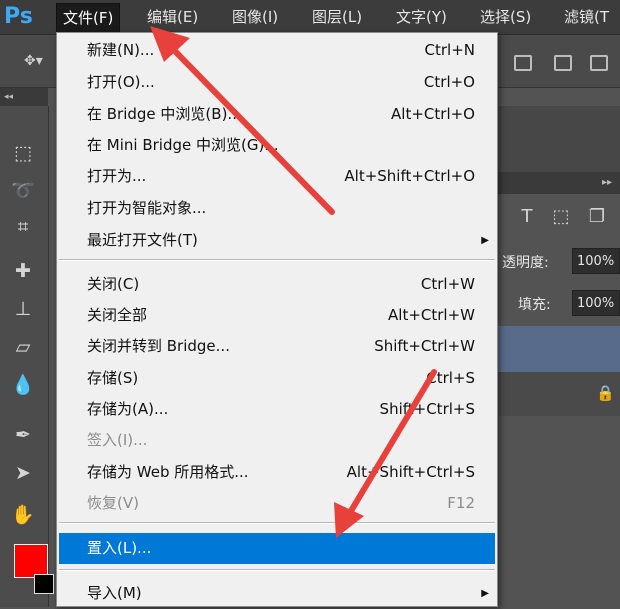 The width and height of the screenshot is (620, 609). I want to click on tools-panel: ⬚ ➰ ⌗ ✚ ⊥ ▱ 💧 ✒ ➤ ✋, so click(24, 356).